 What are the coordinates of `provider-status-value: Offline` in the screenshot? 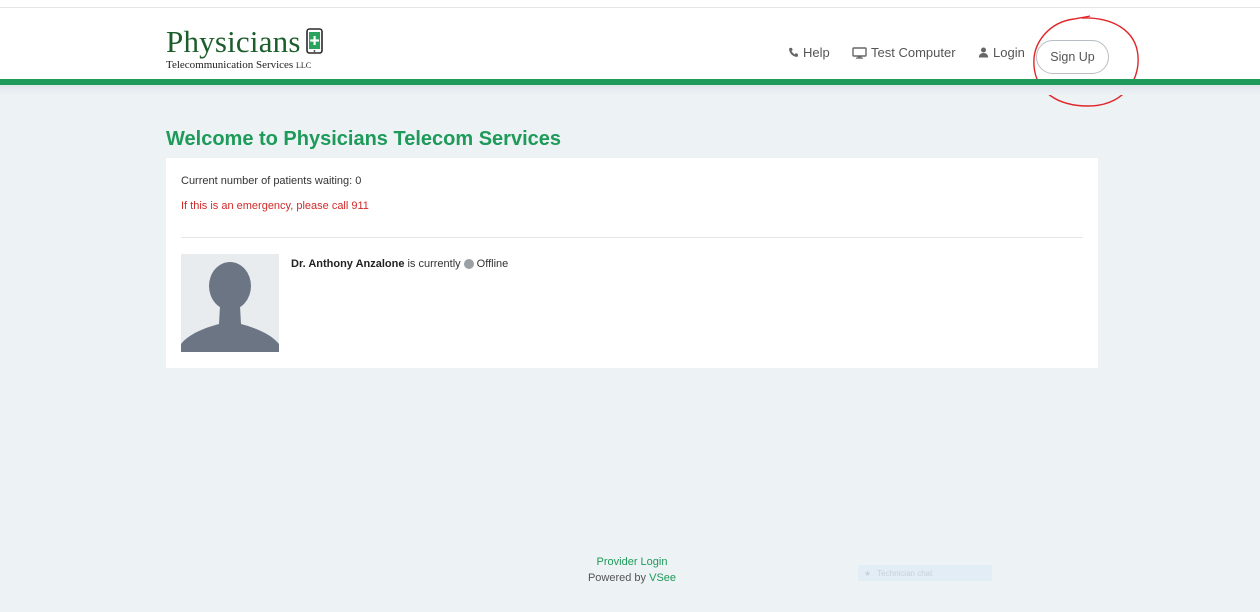 It's located at (492, 264).